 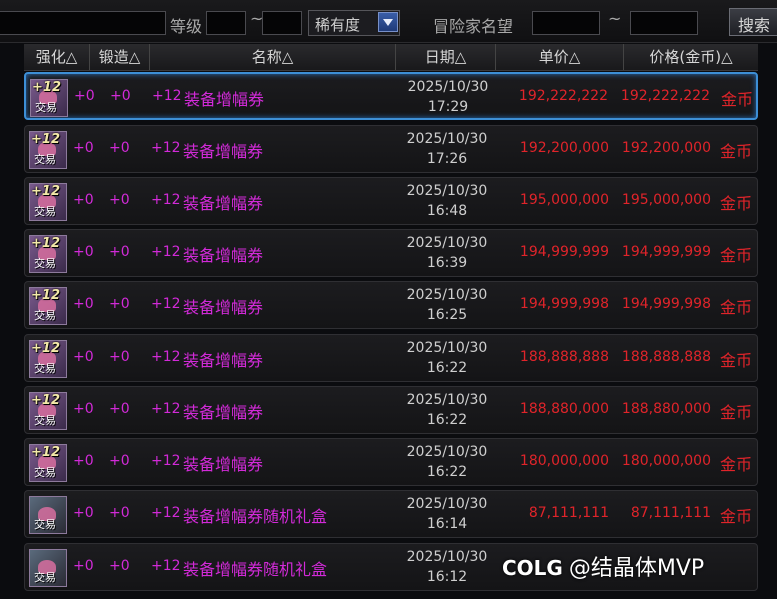 What do you see at coordinates (532, 568) in the screenshot?
I see `watermark-logo: COLG` at bounding box center [532, 568].